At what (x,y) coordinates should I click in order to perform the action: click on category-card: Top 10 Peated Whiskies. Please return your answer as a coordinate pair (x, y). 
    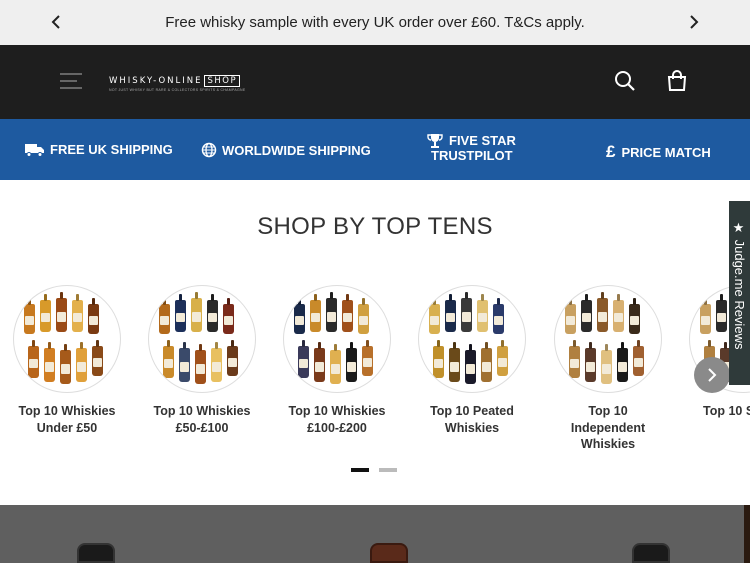
    Looking at the image, I should click on (472, 360).